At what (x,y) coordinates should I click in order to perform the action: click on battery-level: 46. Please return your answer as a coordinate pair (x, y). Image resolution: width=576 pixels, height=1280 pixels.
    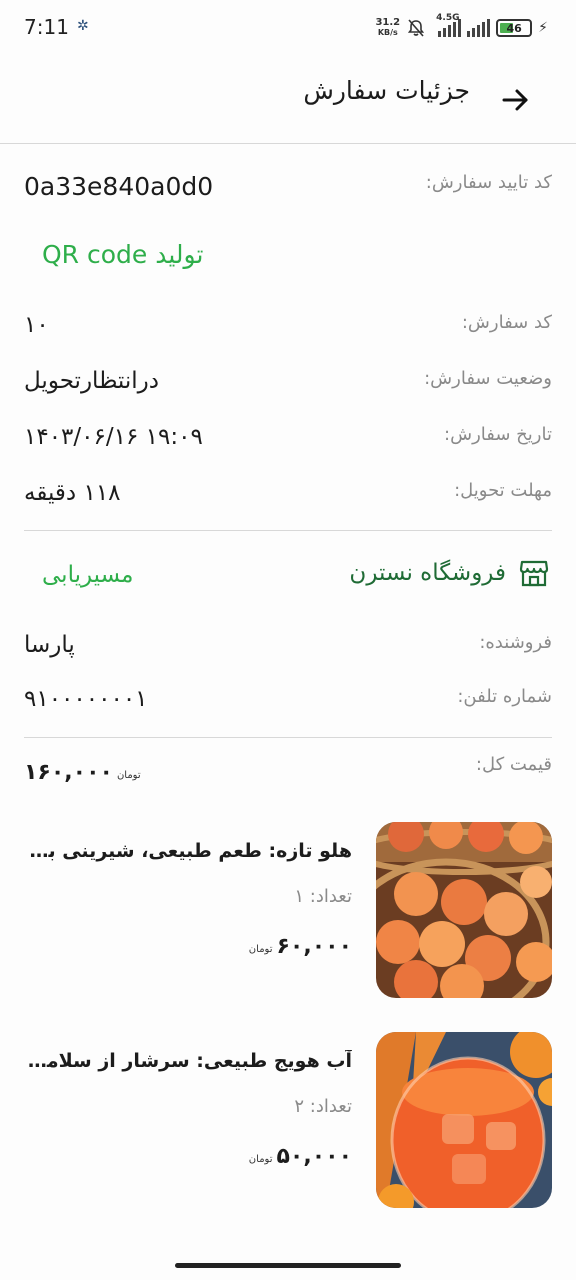
    Looking at the image, I should click on (514, 28).